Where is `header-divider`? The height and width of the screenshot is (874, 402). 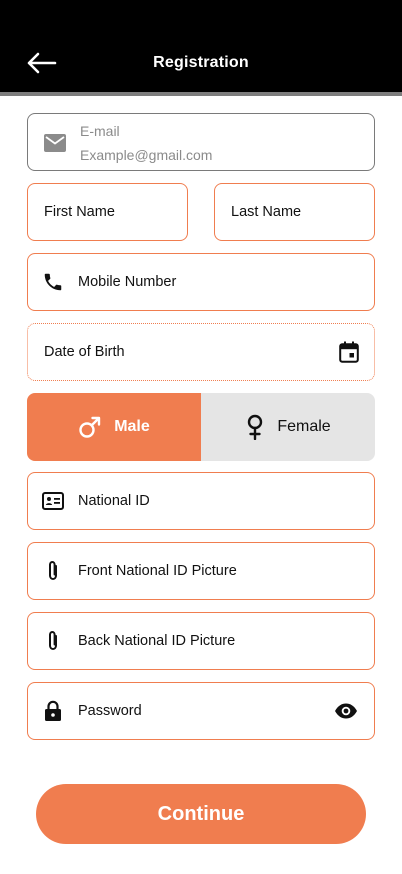
header-divider is located at coordinates (201, 94).